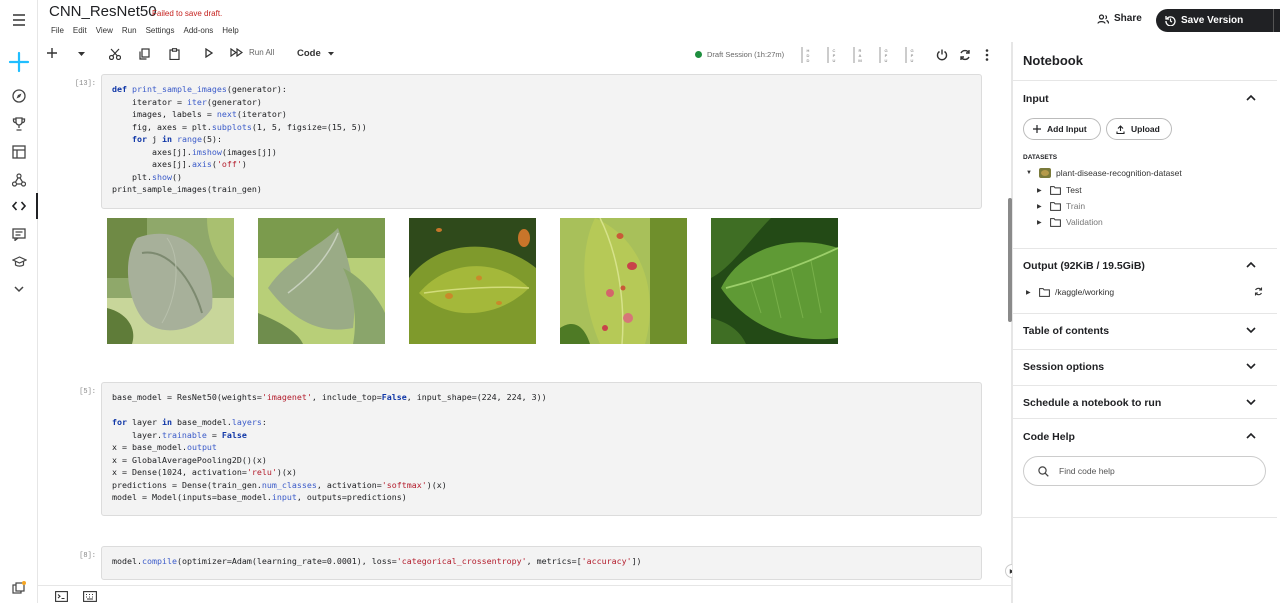  I want to click on folder-test: ▶ Test, so click(1059, 190).